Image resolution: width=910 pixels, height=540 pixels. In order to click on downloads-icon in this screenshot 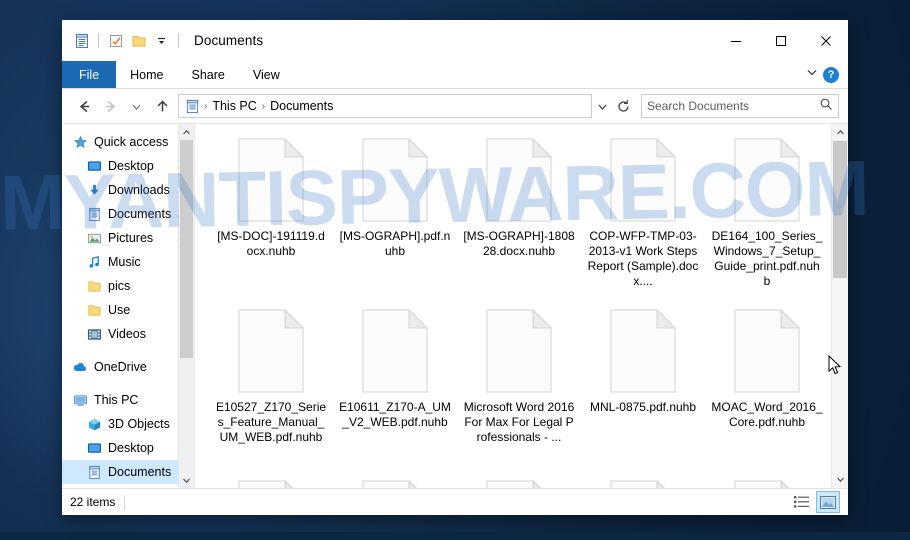, I will do `click(94, 190)`.